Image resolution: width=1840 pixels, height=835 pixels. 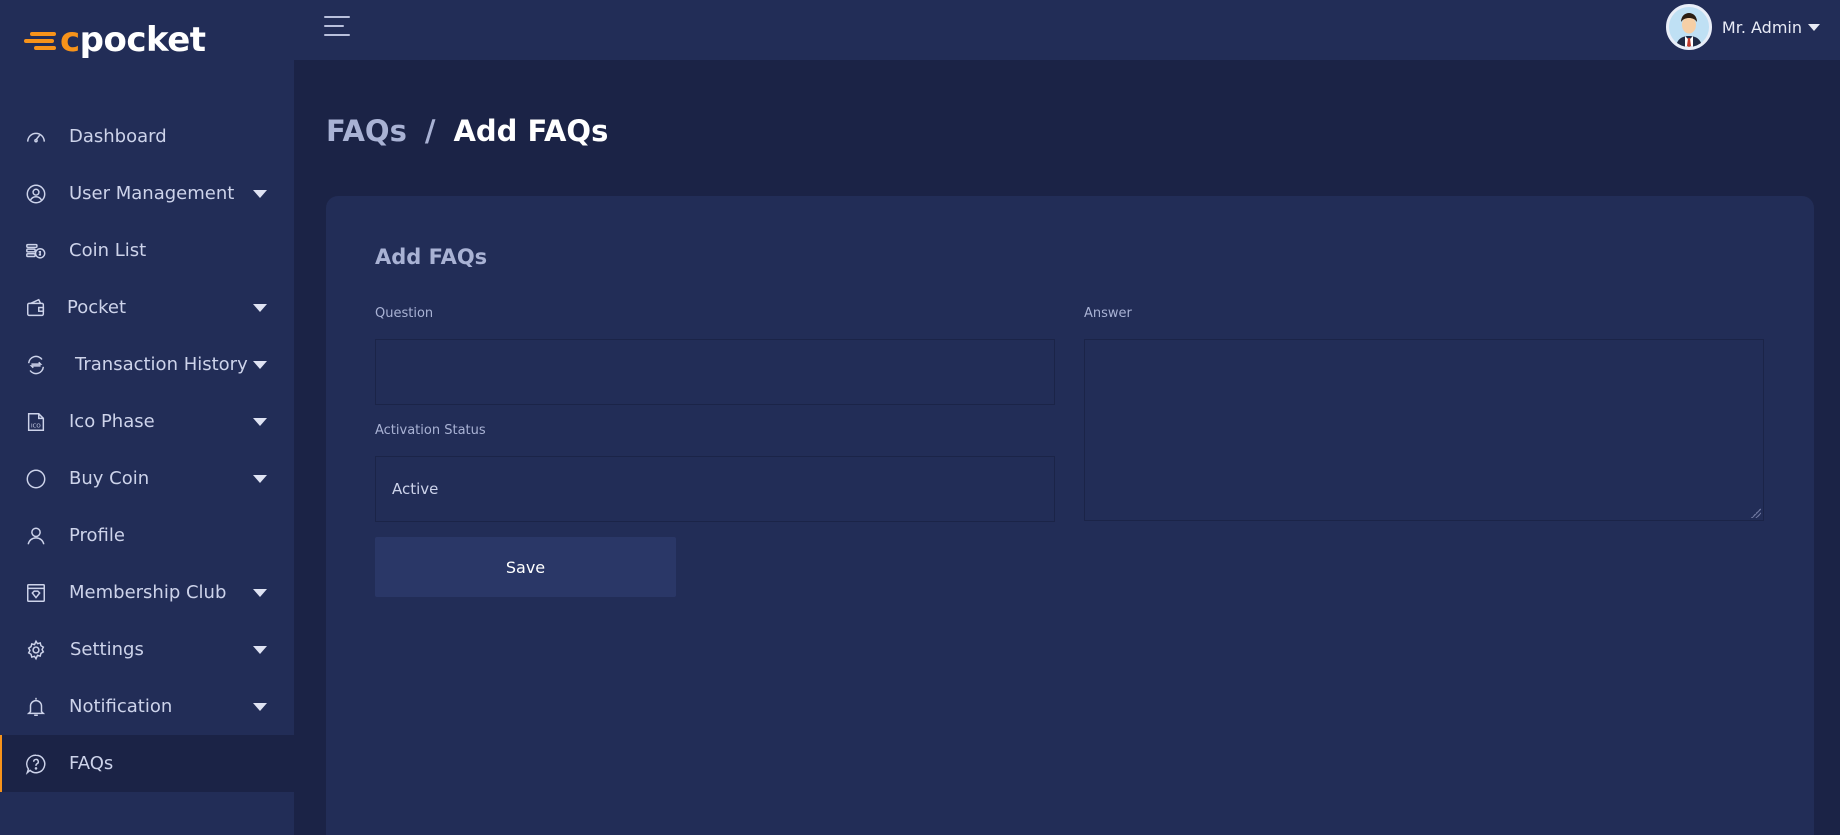 What do you see at coordinates (430, 430) in the screenshot?
I see `activation-status-label: Activation Status` at bounding box center [430, 430].